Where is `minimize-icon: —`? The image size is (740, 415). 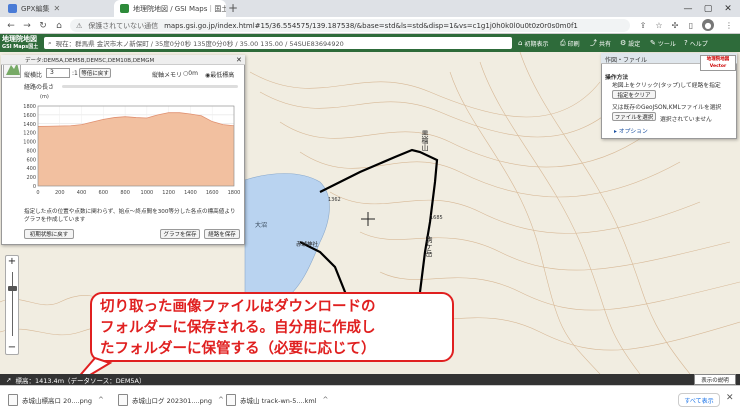 minimize-icon: — is located at coordinates (688, 8).